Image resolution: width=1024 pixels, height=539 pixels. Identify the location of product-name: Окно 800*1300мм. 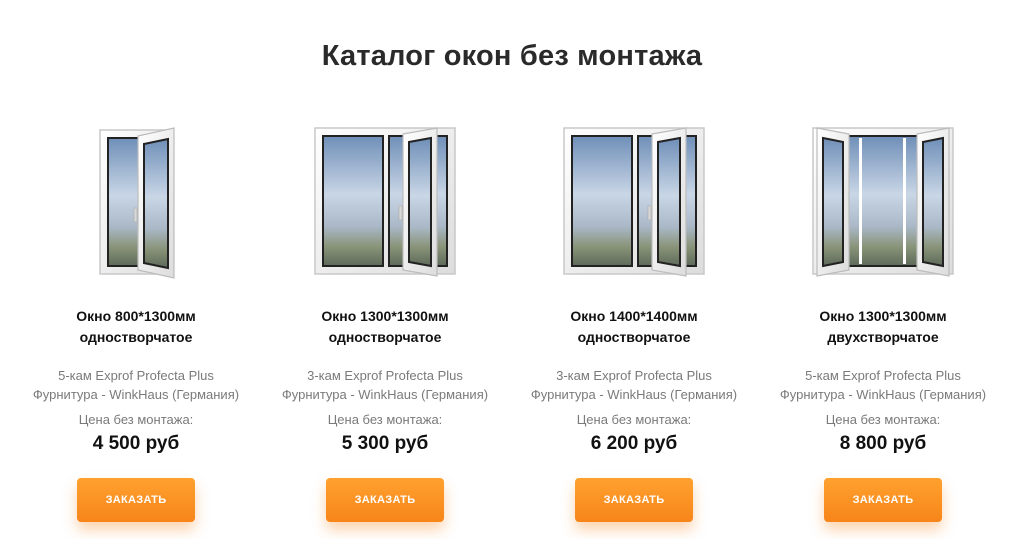
(136, 316).